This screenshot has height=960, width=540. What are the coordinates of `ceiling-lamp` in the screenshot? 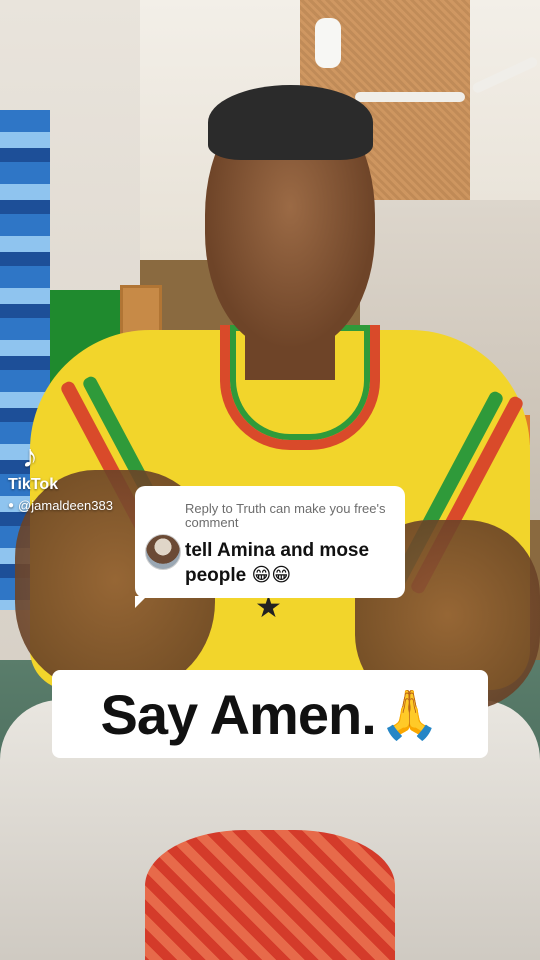 It's located at (328, 43).